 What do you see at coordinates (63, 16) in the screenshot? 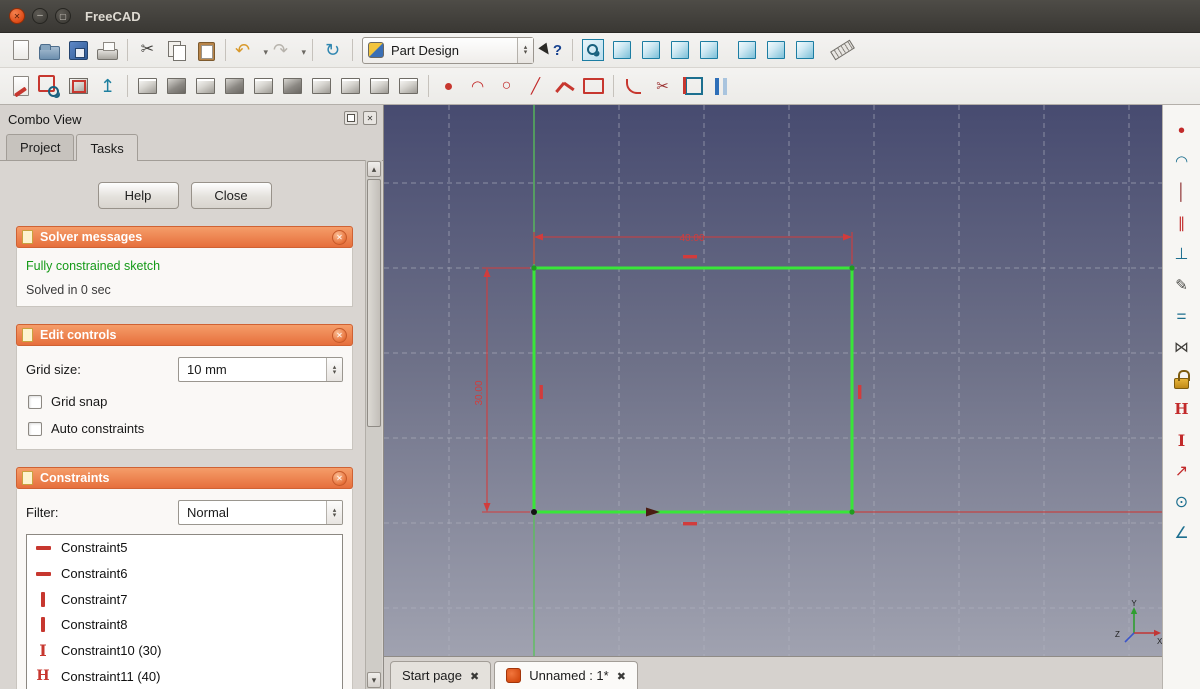
I see `window-maximize-button` at bounding box center [63, 16].